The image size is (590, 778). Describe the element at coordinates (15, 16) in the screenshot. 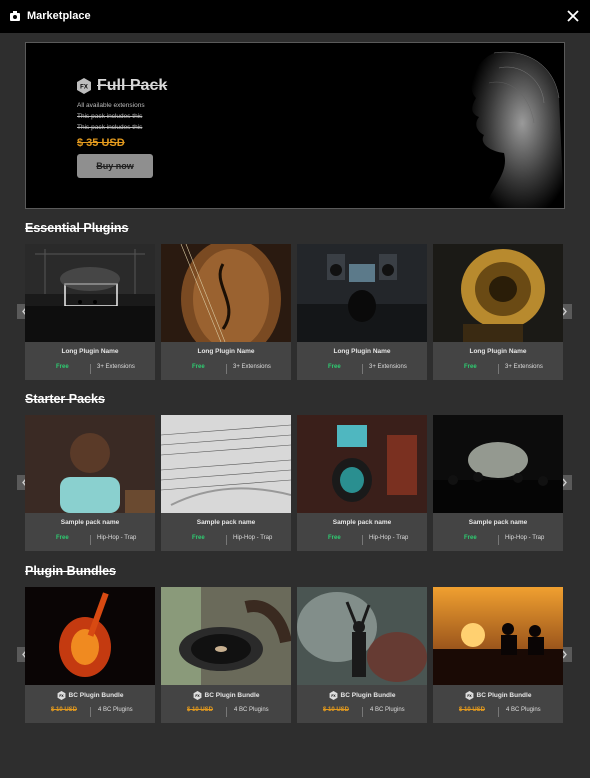

I see `marketplace-icon` at that location.